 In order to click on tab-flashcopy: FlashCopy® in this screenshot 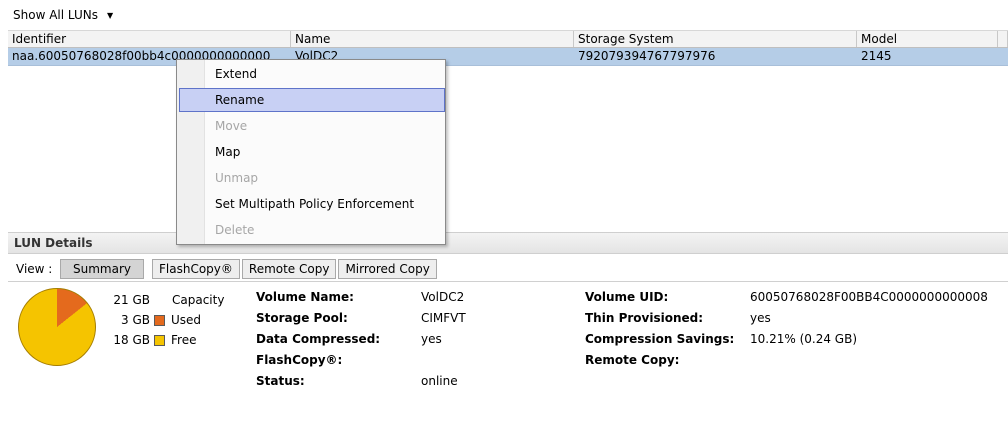, I will do `click(196, 269)`.